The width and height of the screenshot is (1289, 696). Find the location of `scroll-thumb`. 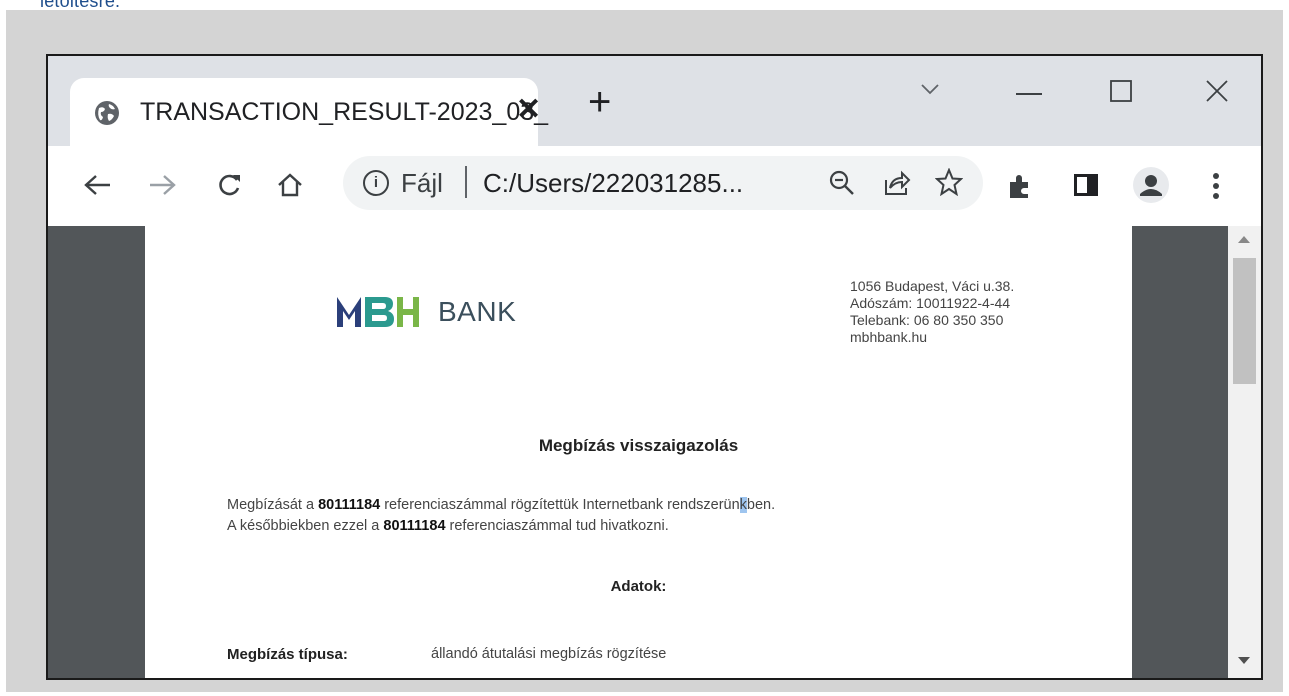

scroll-thumb is located at coordinates (1244, 321).